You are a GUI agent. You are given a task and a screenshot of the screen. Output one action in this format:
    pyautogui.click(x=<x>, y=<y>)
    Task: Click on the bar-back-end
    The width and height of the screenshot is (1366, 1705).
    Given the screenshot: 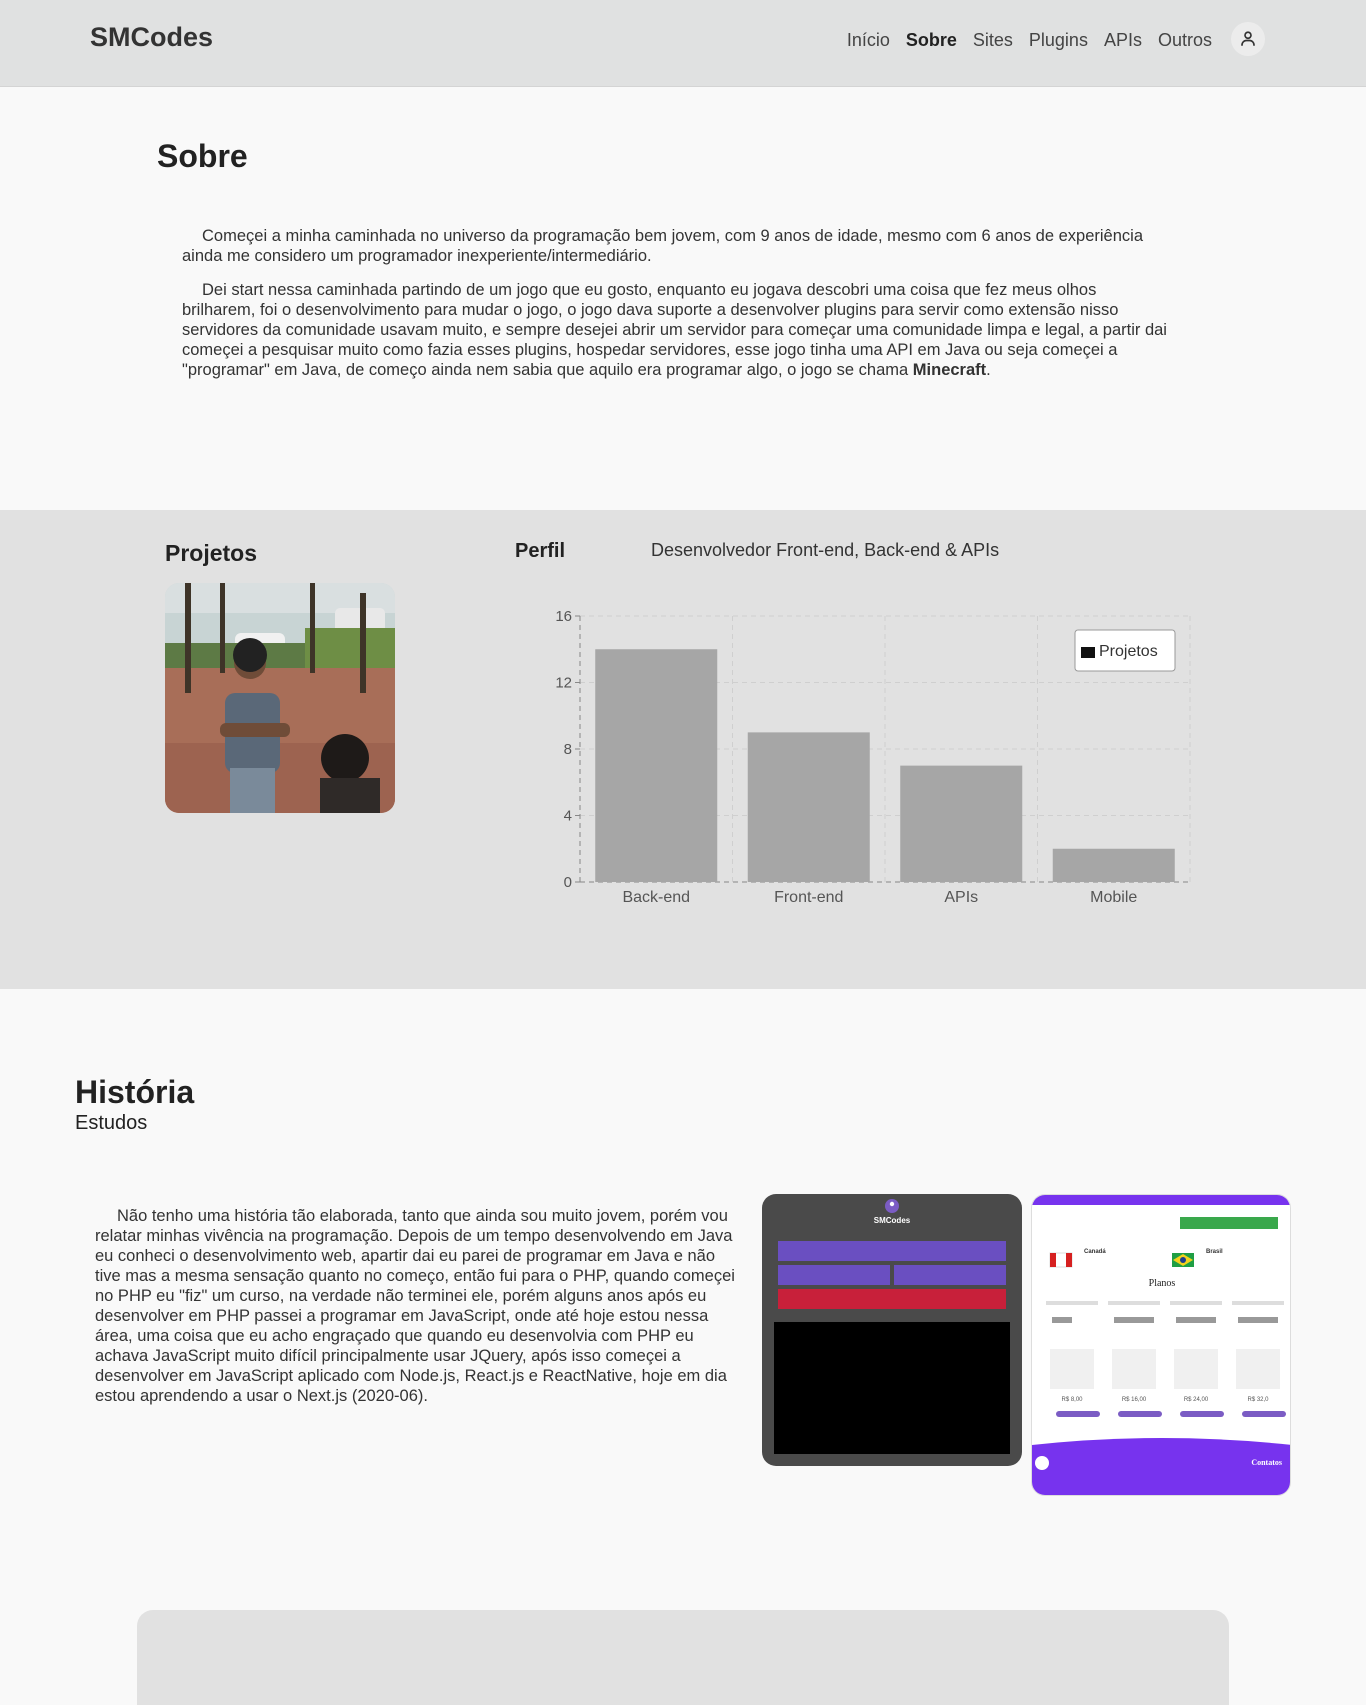 What is the action you would take?
    pyautogui.click(x=656, y=765)
    